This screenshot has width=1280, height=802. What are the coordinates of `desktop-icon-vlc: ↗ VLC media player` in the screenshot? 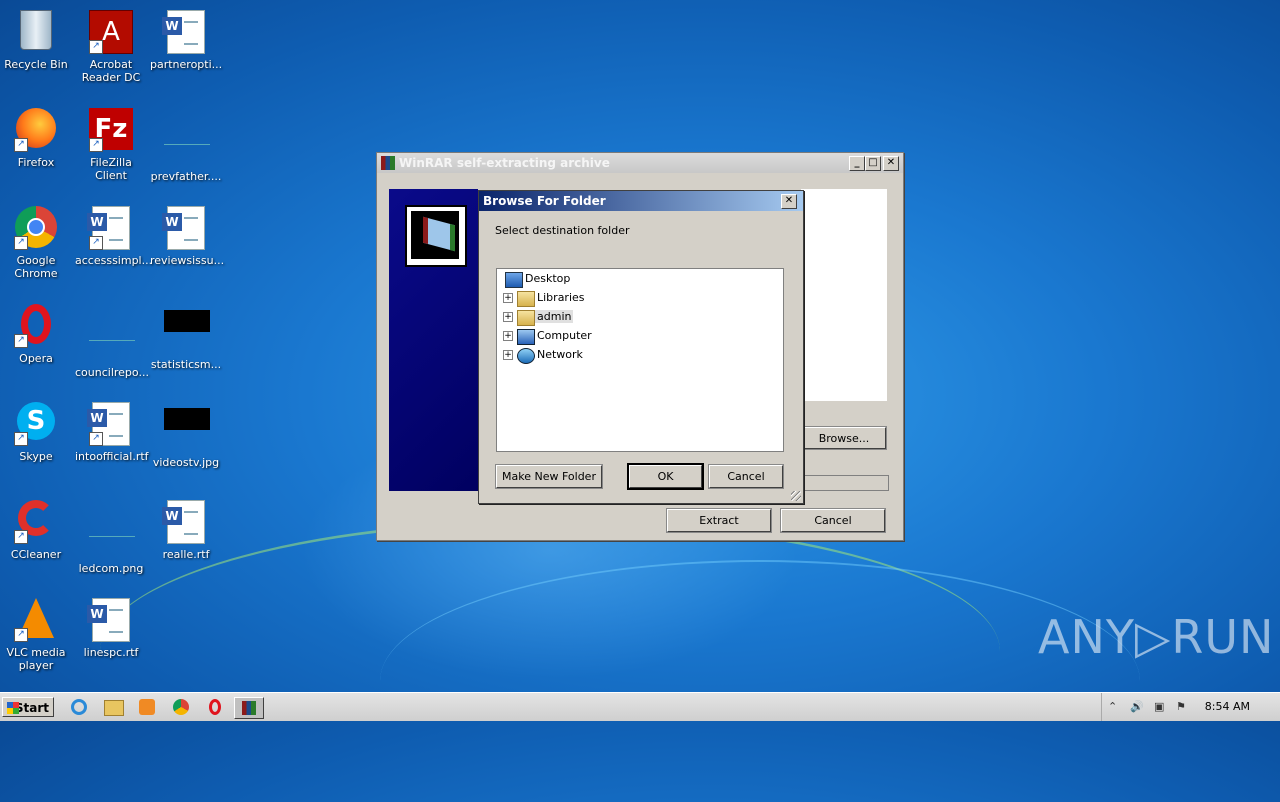 It's located at (36, 633).